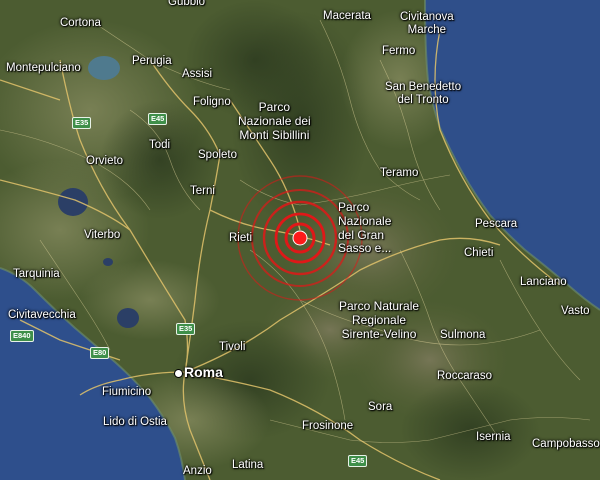  What do you see at coordinates (22, 336) in the screenshot?
I see `road-shield-e840: E840` at bounding box center [22, 336].